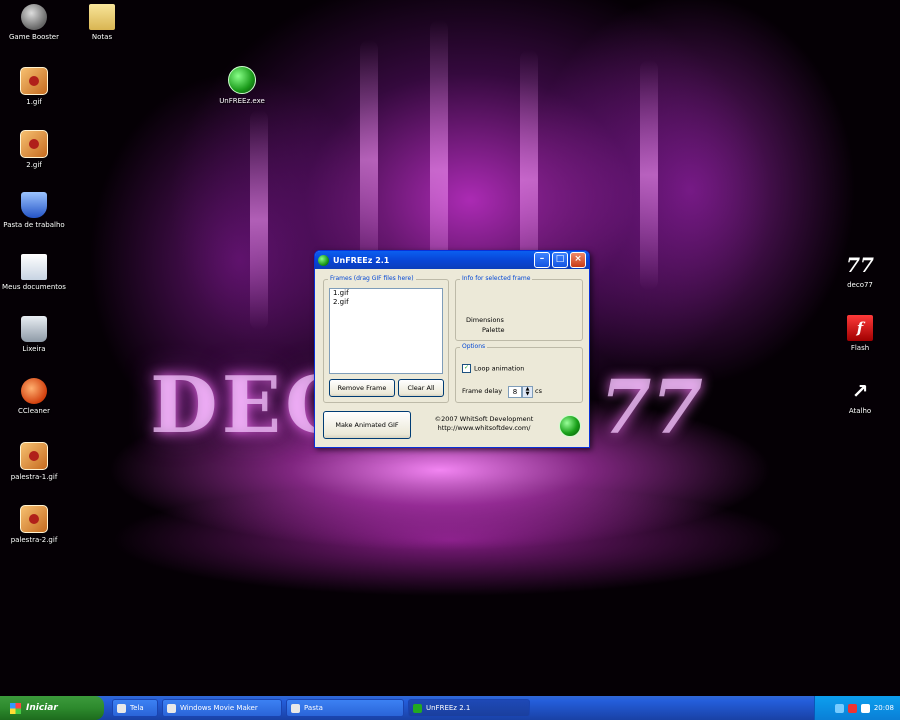 The height and width of the screenshot is (720, 900). What do you see at coordinates (34, 329) in the screenshot?
I see `recycle-bin-icon` at bounding box center [34, 329].